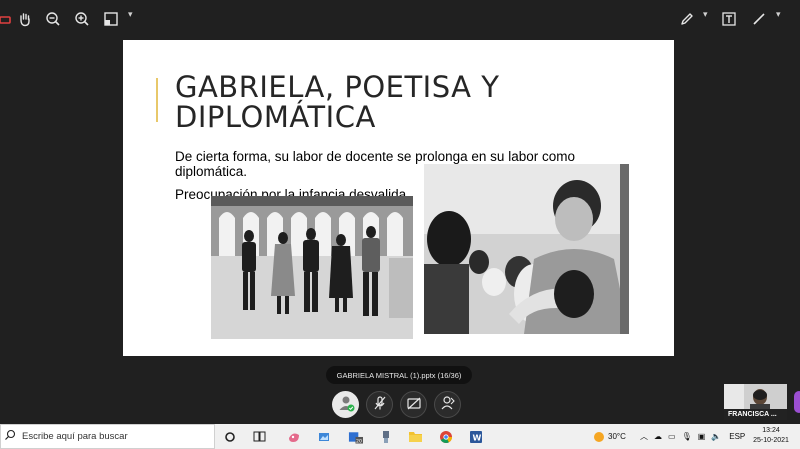  I want to click on text-box-icon, so click(729, 19).